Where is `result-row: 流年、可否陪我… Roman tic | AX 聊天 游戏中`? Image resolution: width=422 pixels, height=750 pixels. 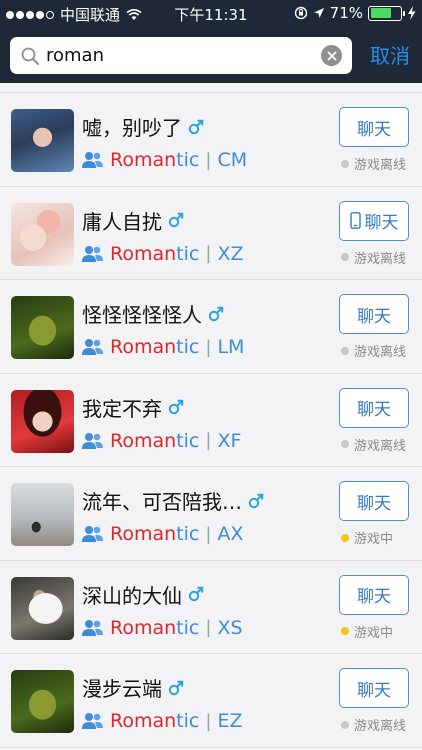 result-row: 流年、可否陪我… Roman tic | AX 聊天 游戏中 is located at coordinates (211, 514).